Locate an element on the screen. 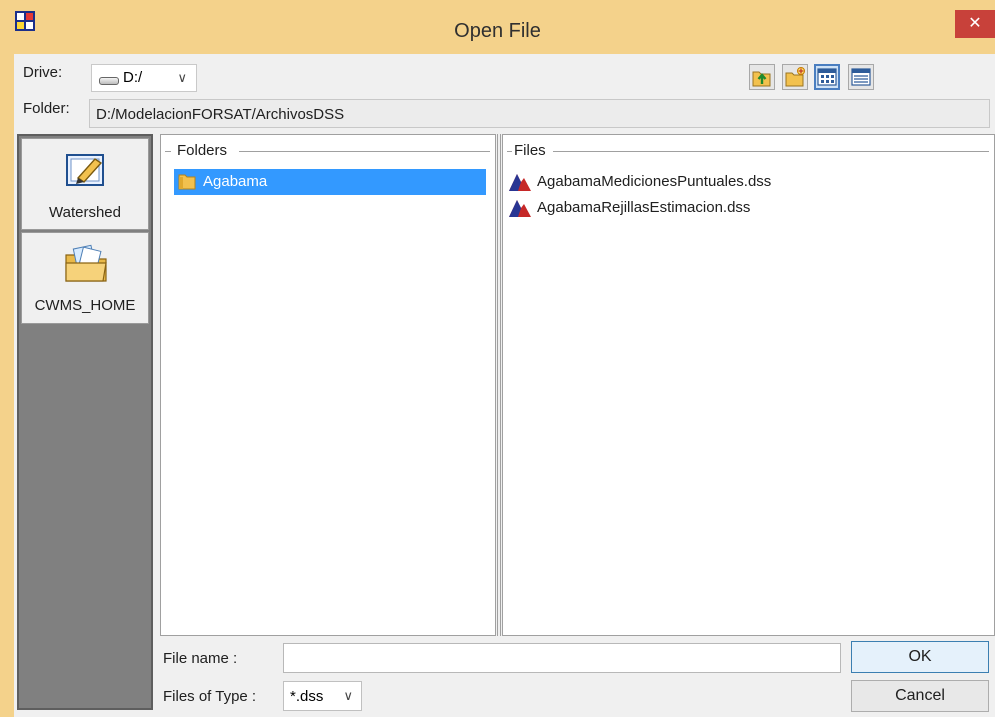  watershed-icon is located at coordinates (85, 170).